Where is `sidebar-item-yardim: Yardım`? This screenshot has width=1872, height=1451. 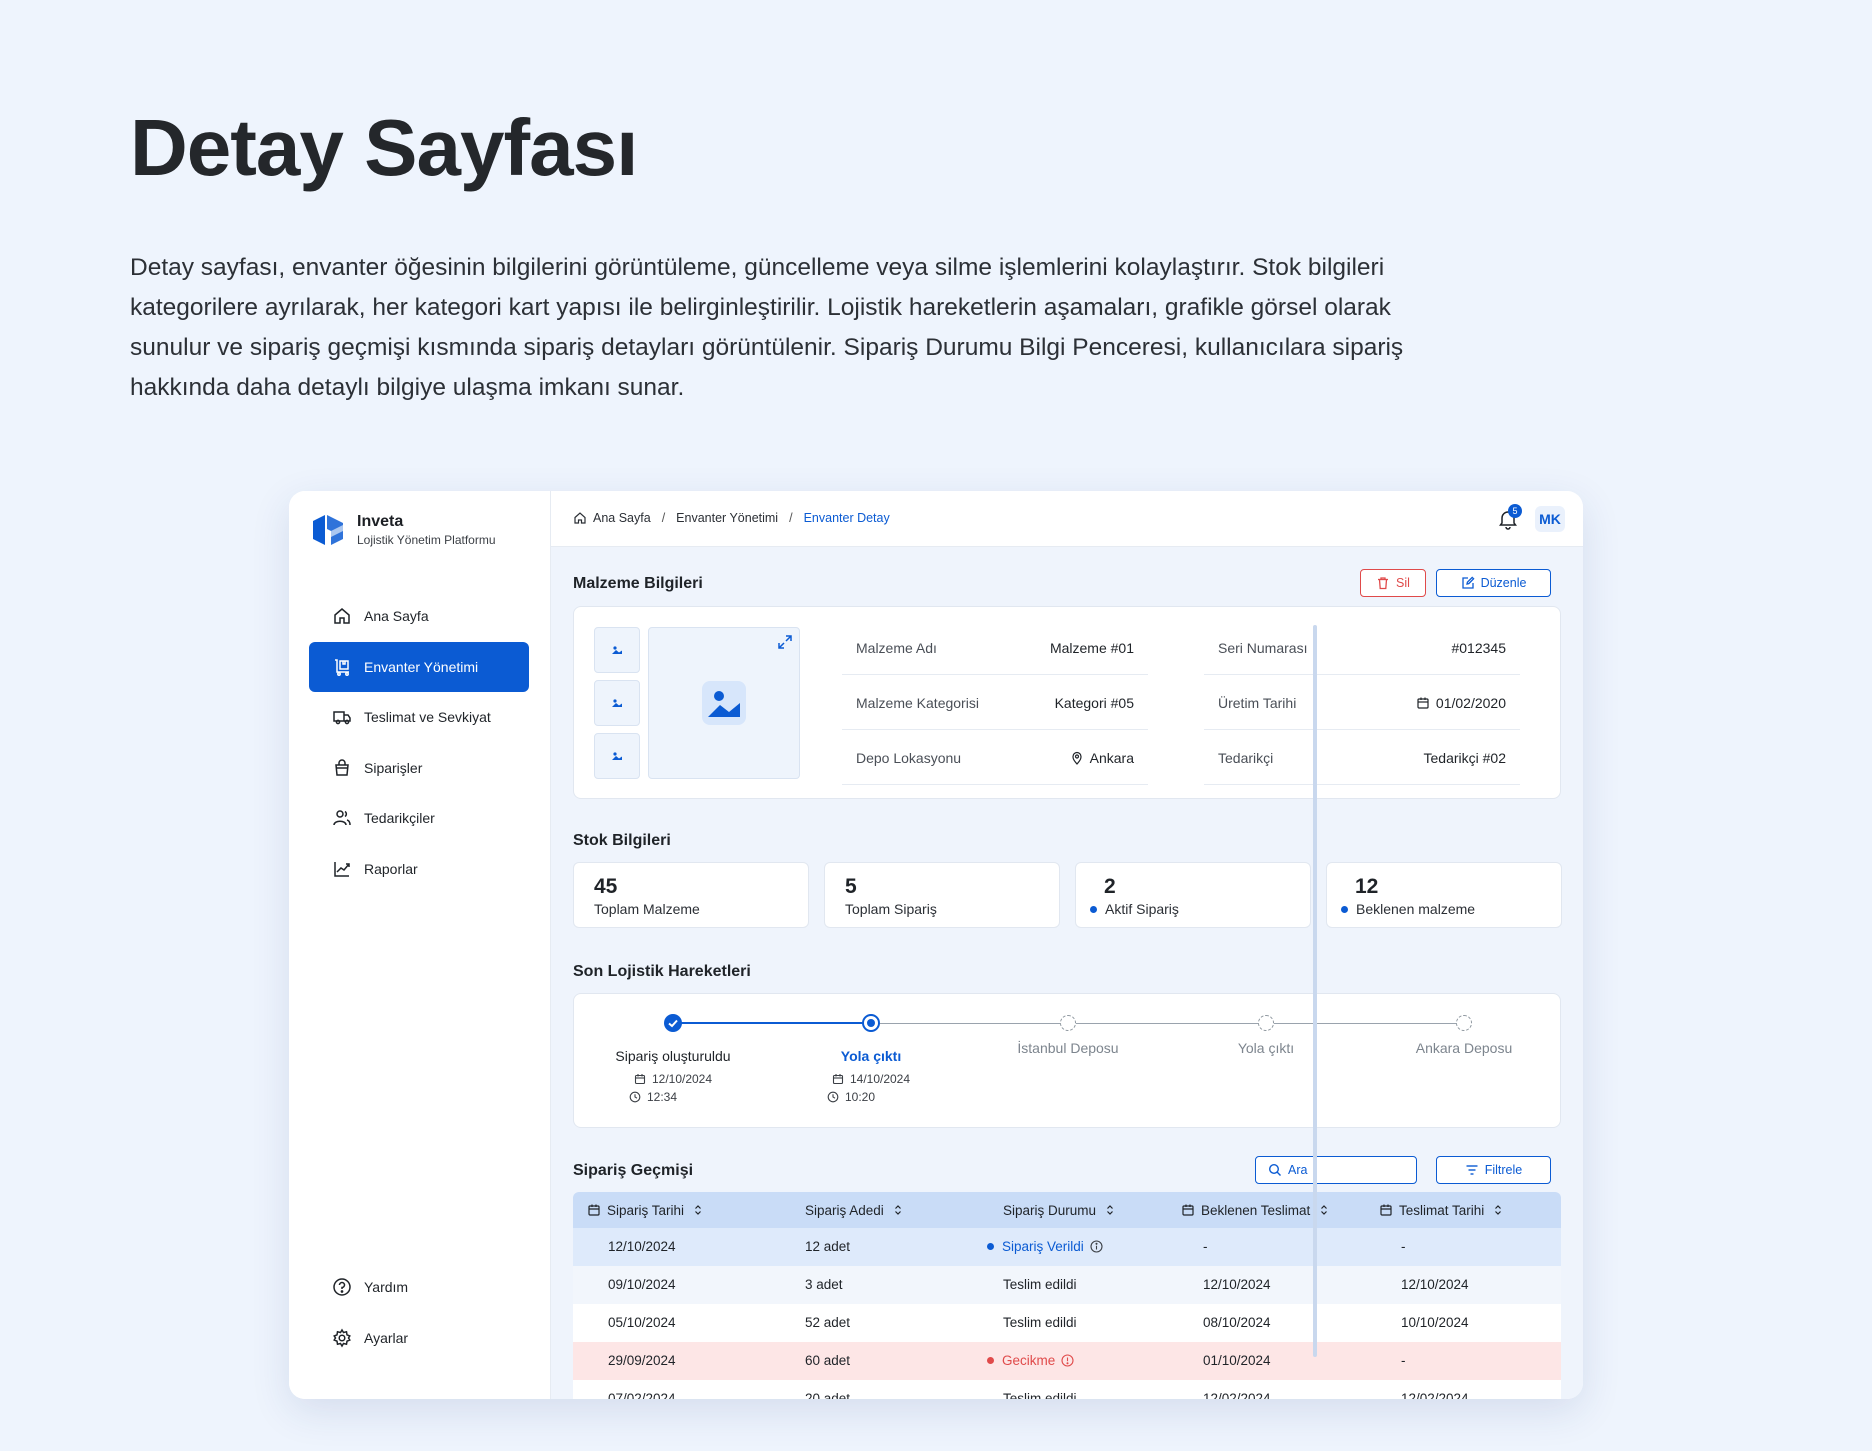 sidebar-item-yardim: Yardım is located at coordinates (419, 1287).